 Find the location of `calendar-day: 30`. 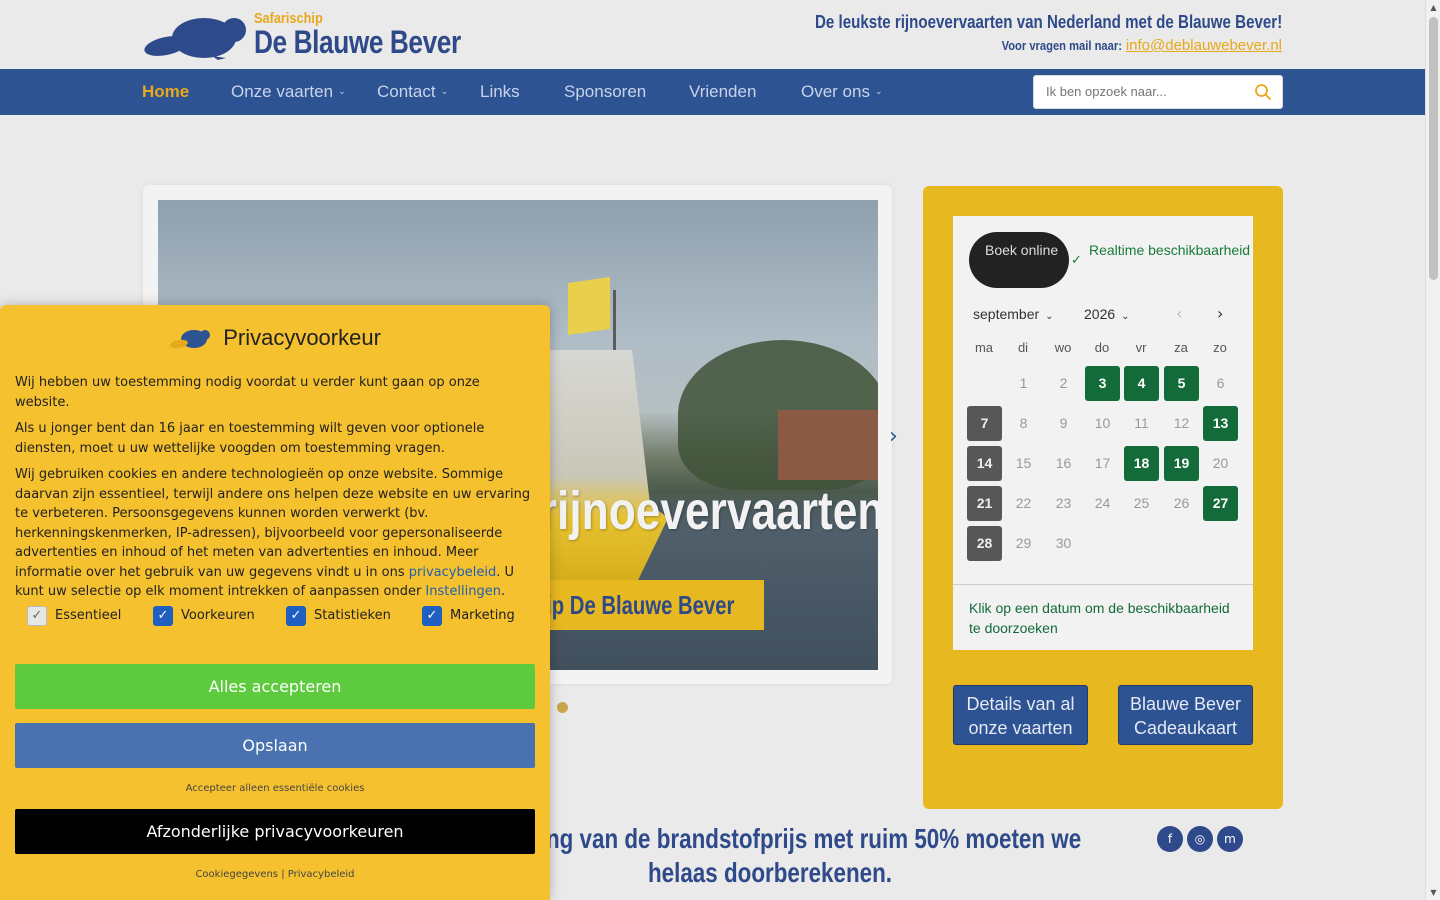

calendar-day: 30 is located at coordinates (1063, 543).